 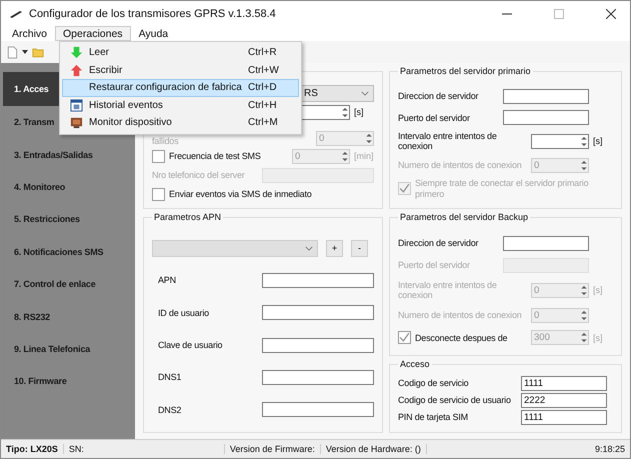 I want to click on group-title: Acceso, so click(x=415, y=364).